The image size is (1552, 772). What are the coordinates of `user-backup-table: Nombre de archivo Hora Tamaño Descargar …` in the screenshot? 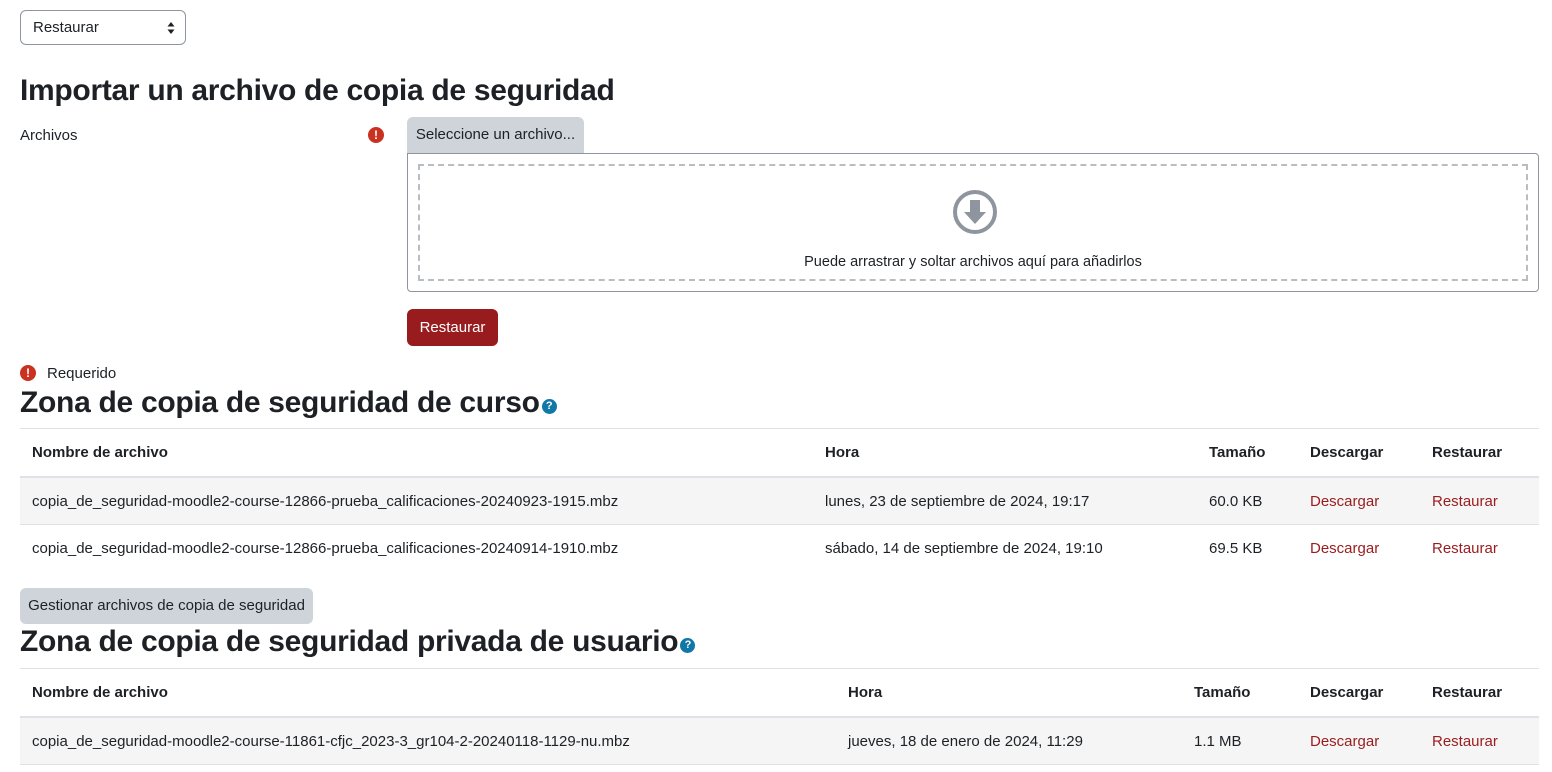 It's located at (779, 716).